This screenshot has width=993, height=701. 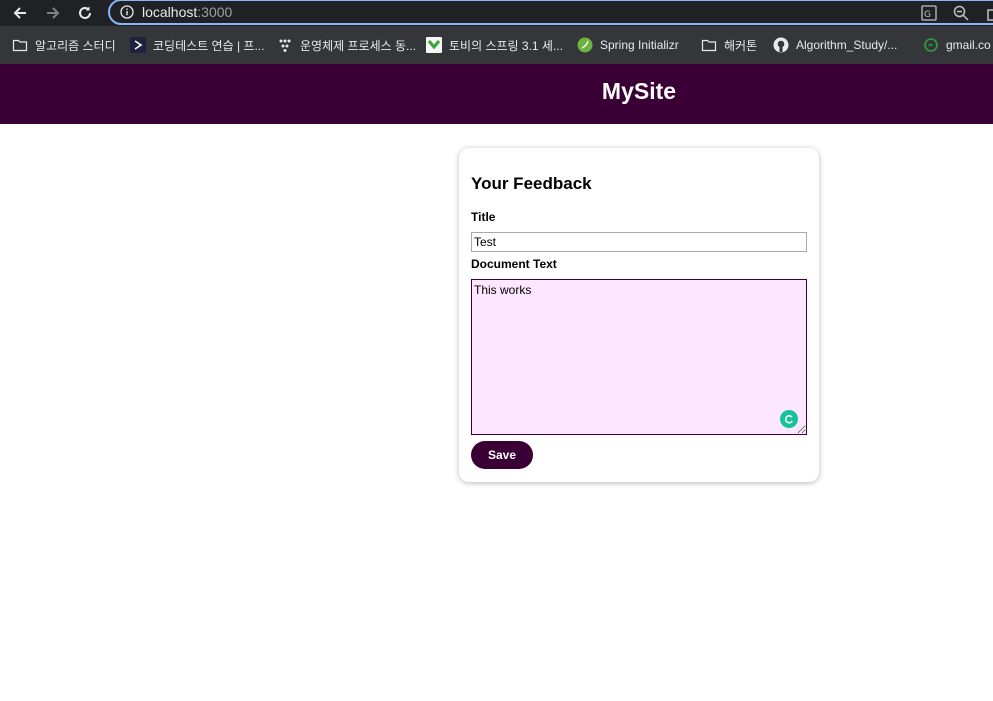 I want to click on svg-text: G, so click(x=927, y=15).